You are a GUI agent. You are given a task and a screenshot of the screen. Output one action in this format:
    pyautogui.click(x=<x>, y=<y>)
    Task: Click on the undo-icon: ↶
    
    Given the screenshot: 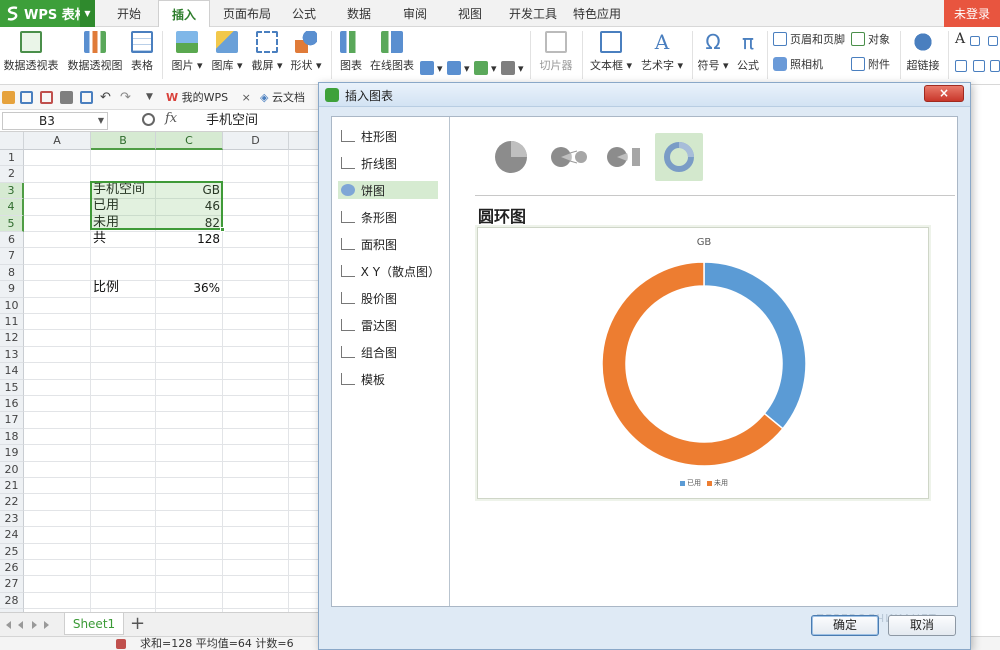 What is the action you would take?
    pyautogui.click(x=106, y=97)
    